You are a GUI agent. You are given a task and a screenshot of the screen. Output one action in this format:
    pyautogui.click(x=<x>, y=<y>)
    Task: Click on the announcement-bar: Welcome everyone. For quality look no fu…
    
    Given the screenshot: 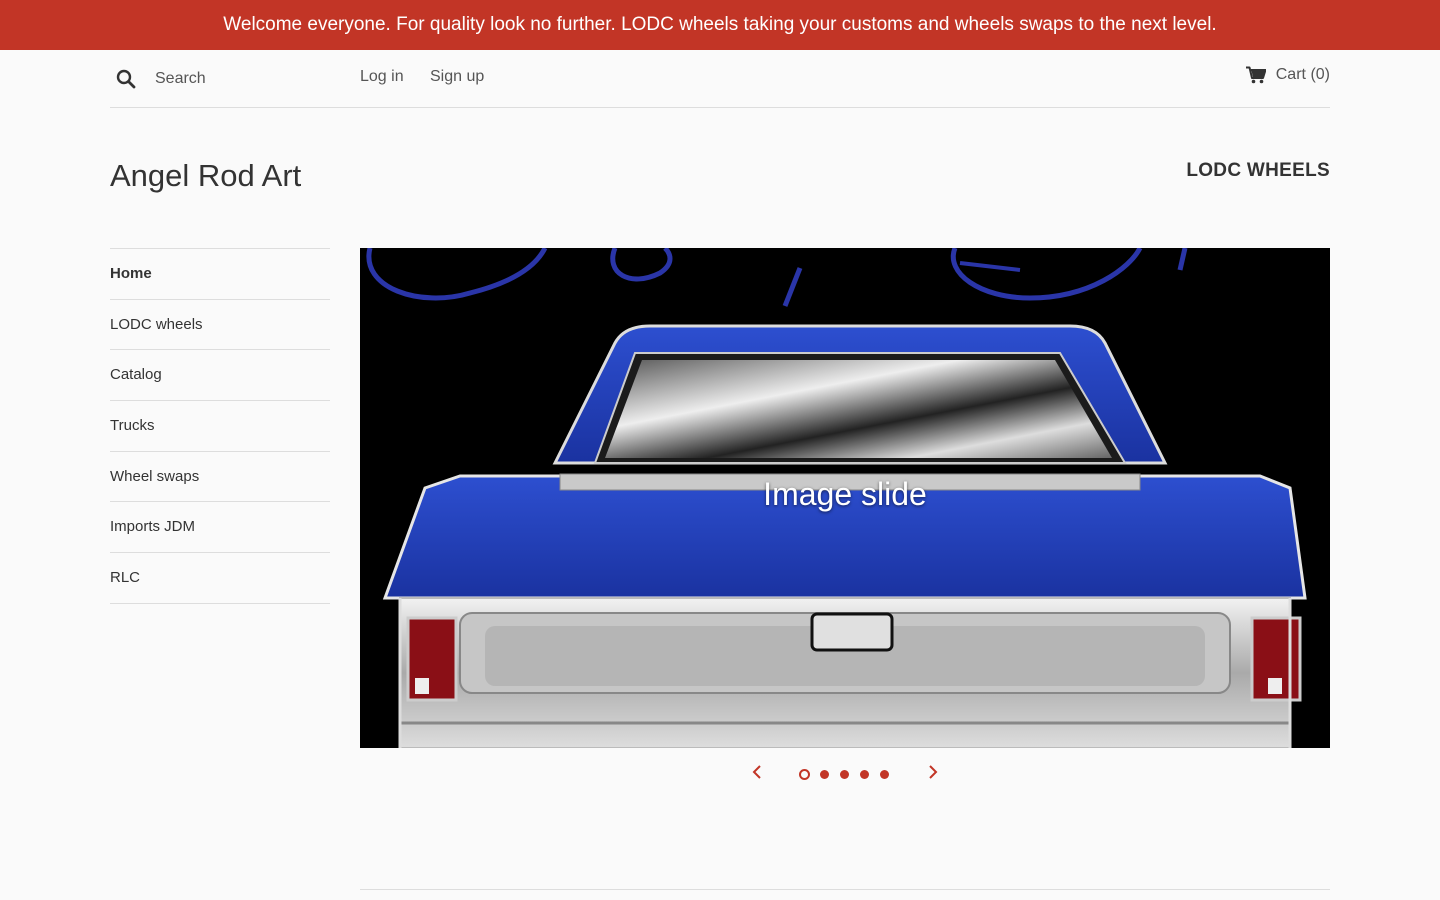 What is the action you would take?
    pyautogui.click(x=720, y=25)
    